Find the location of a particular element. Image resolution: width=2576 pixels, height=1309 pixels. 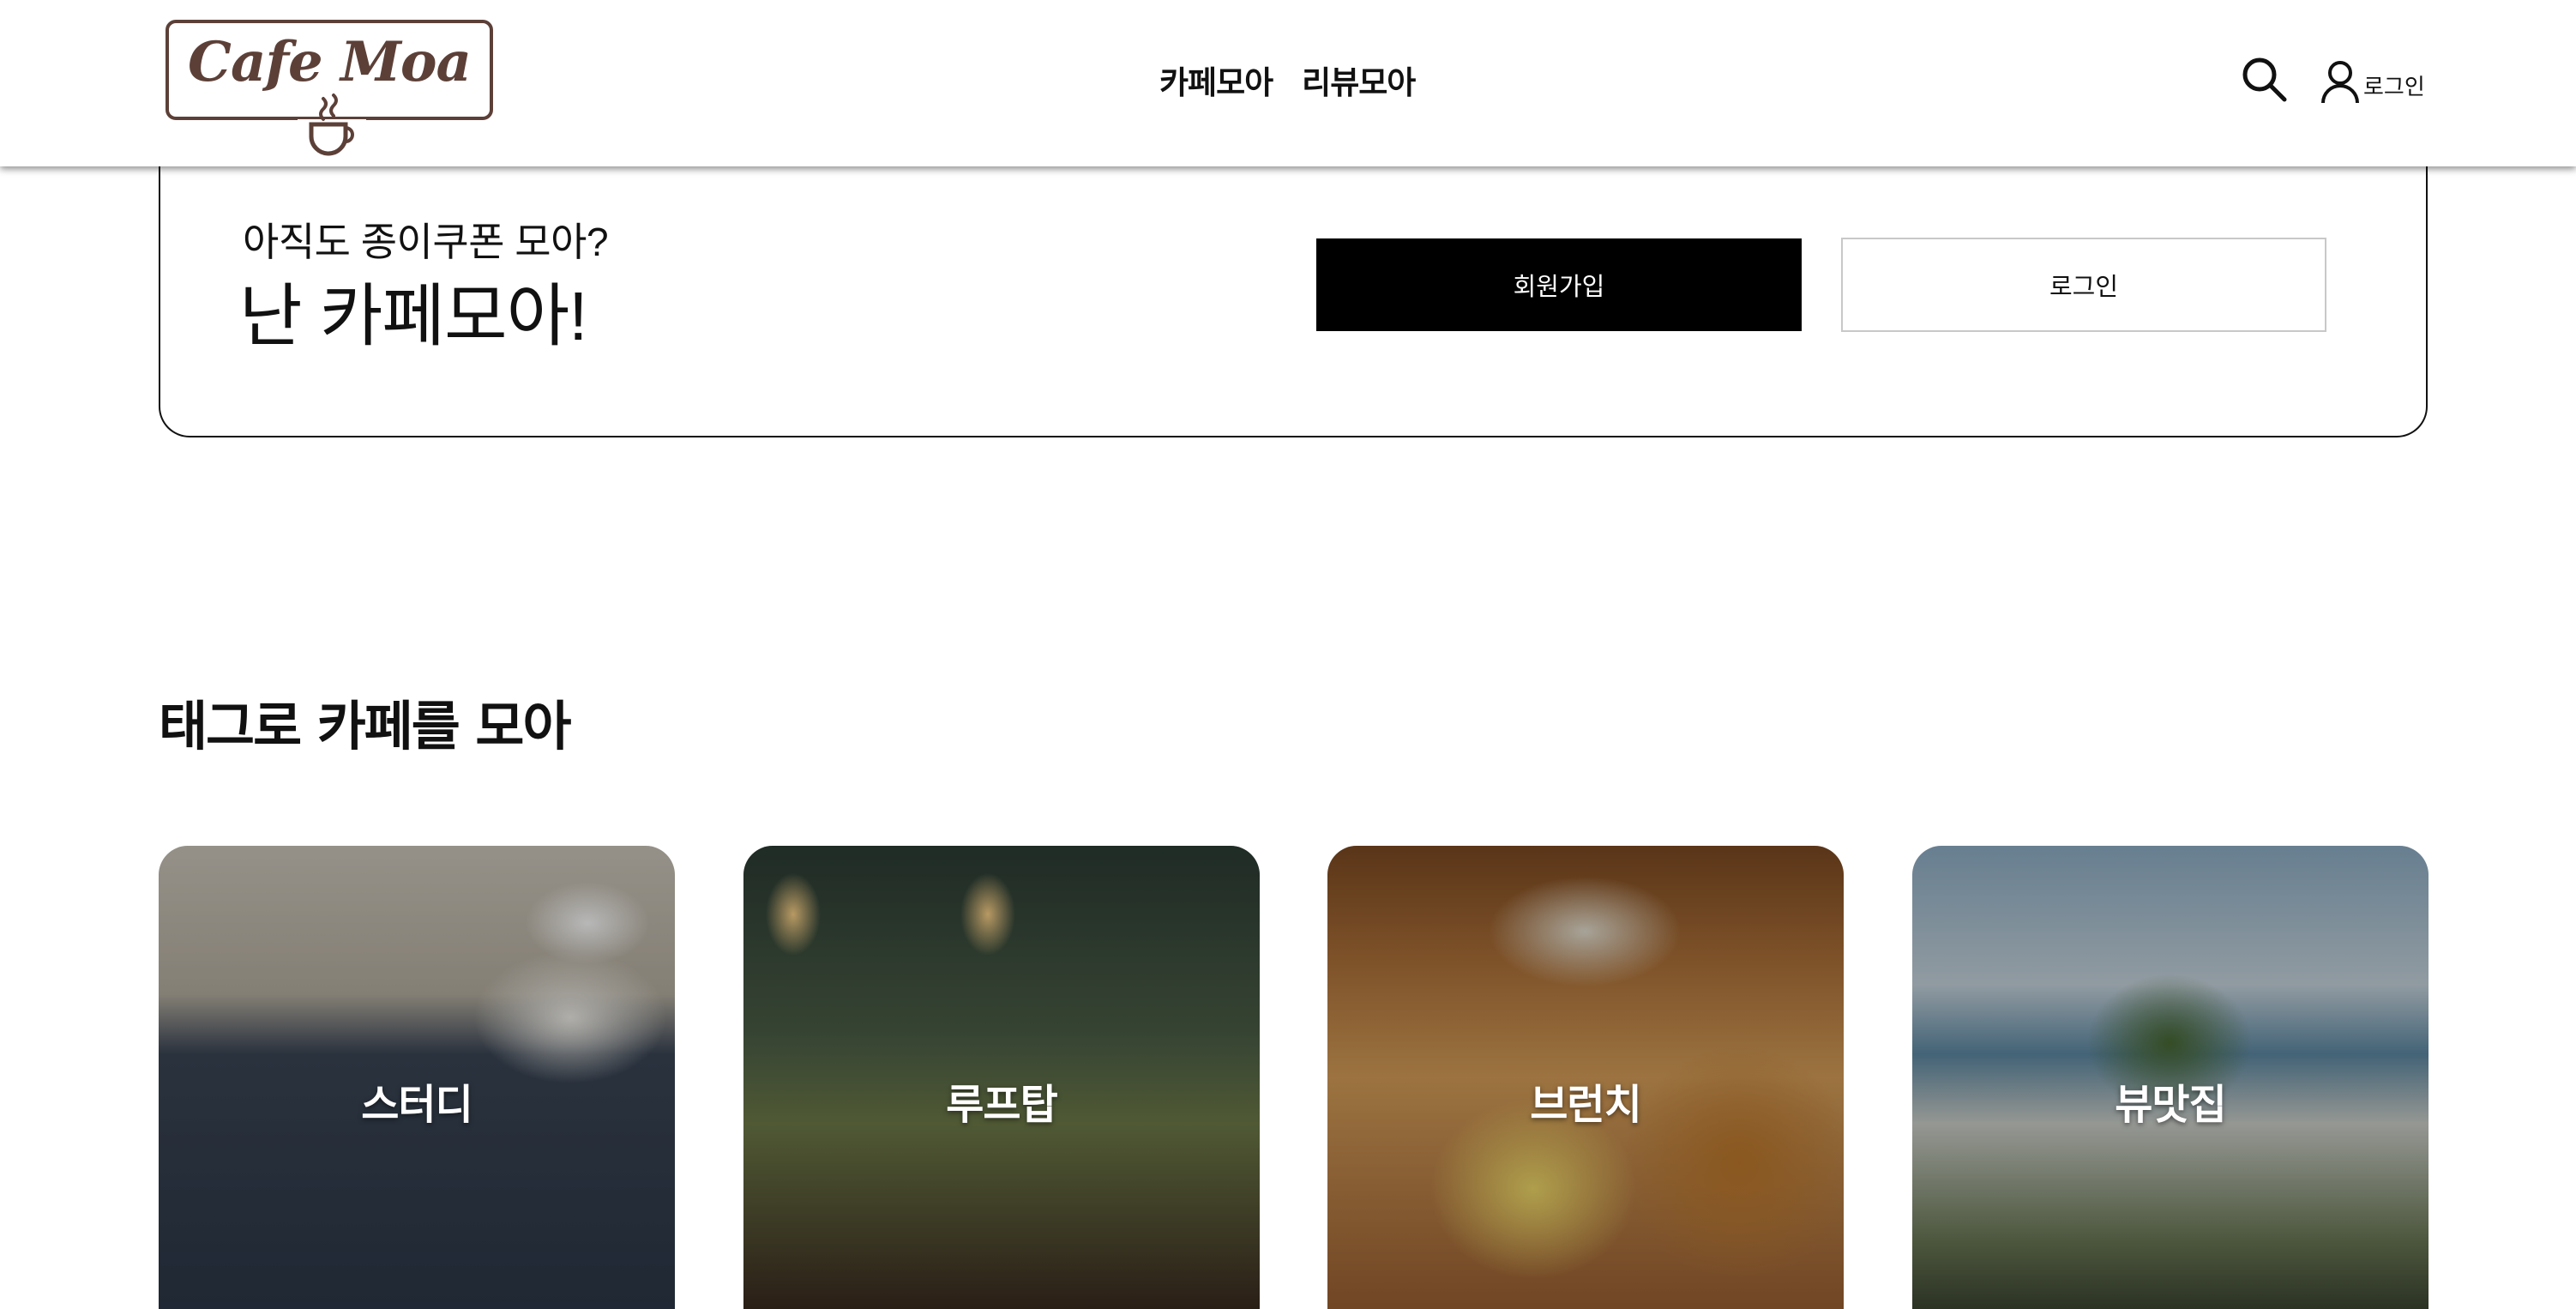

tag-card-study: 스터디 is located at coordinates (417, 1077).